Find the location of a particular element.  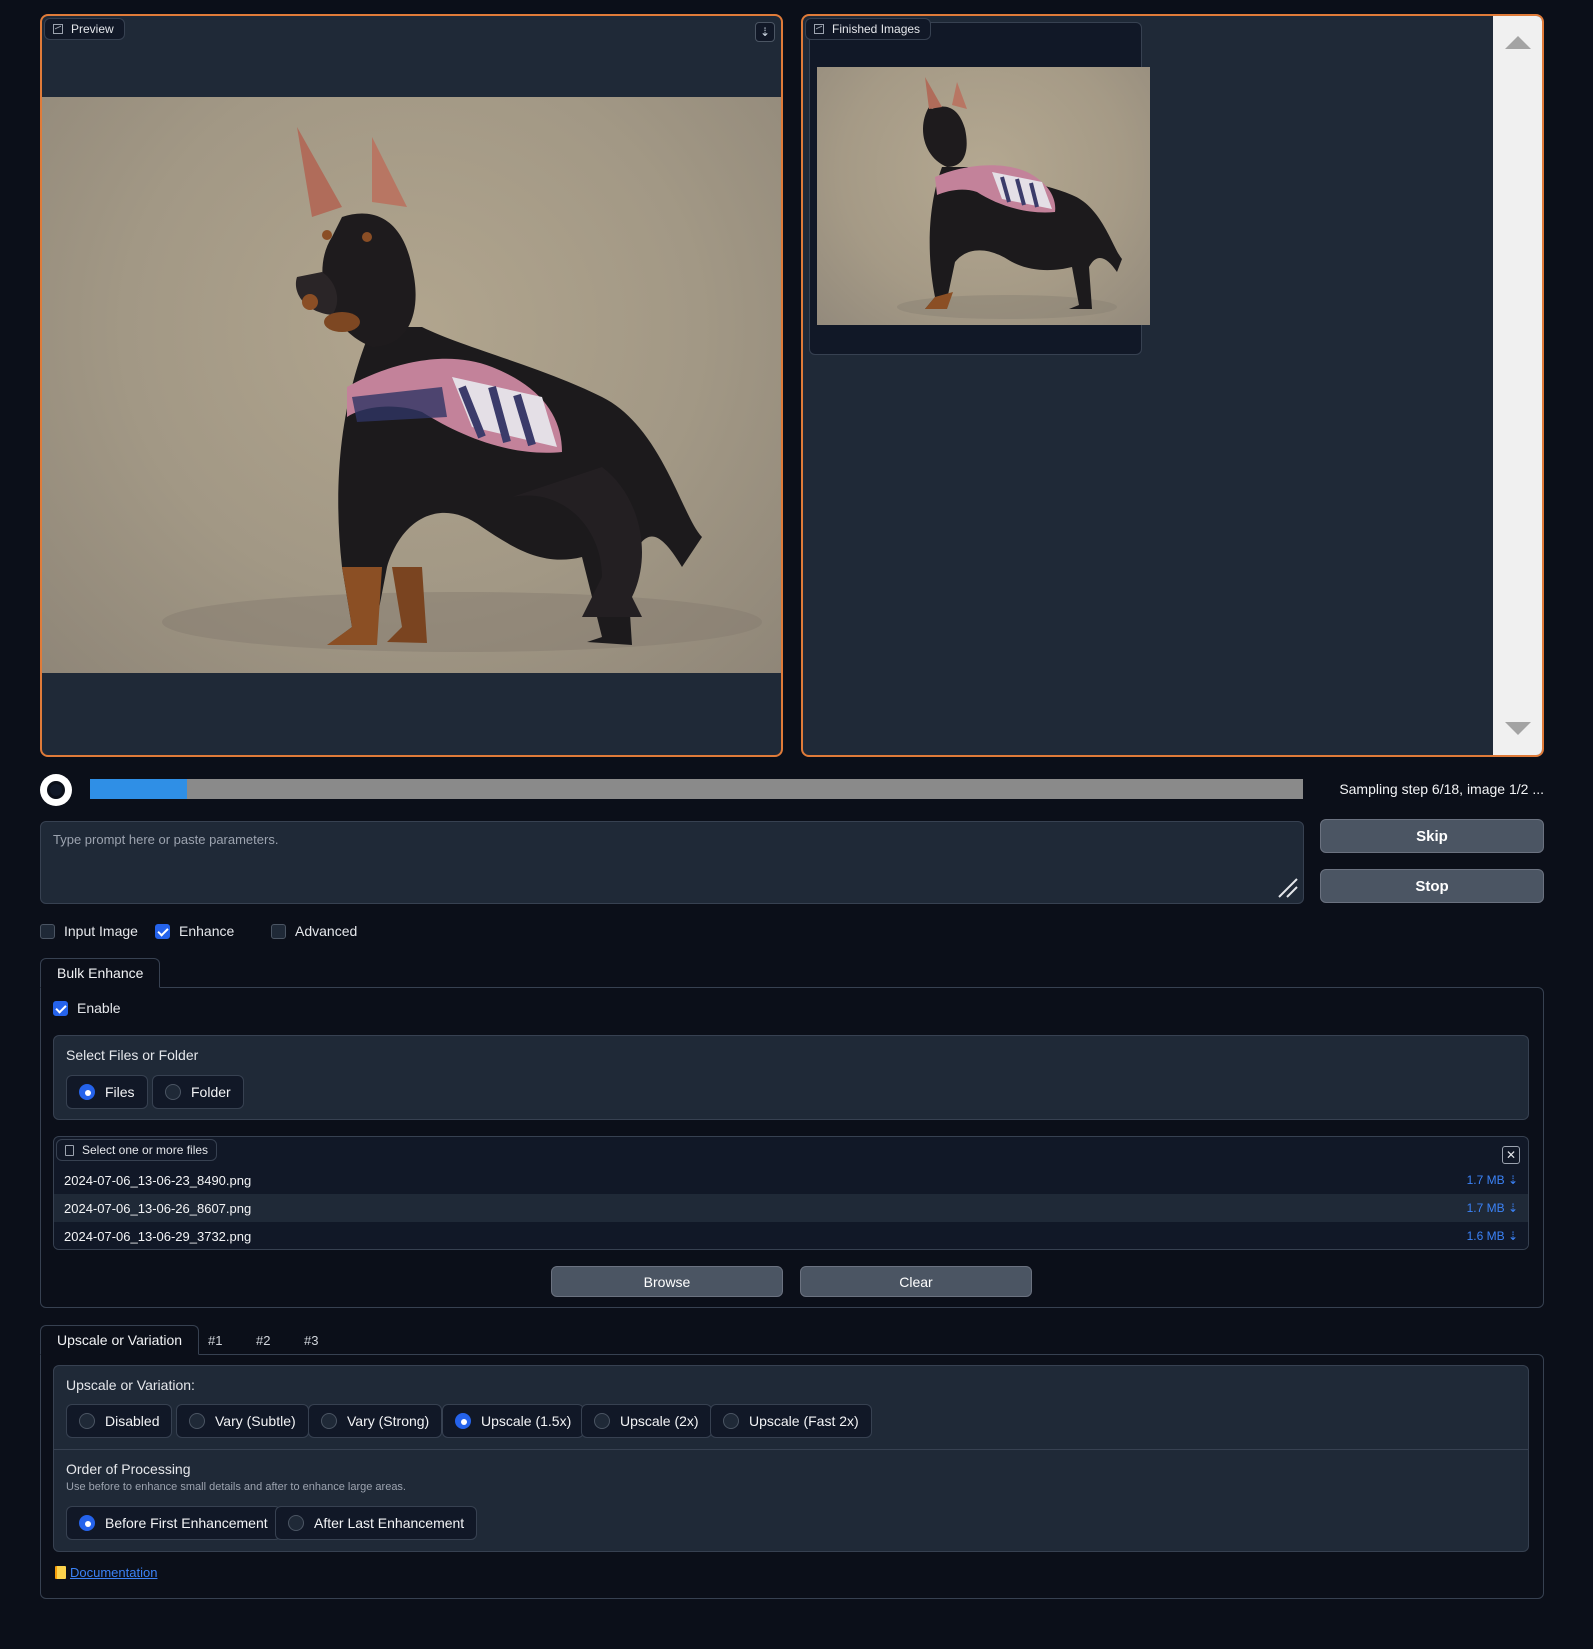

browse-button: Browse is located at coordinates (667, 1281).